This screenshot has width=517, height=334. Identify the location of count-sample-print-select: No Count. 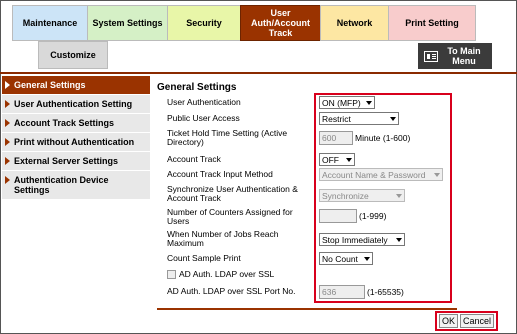
(346, 258).